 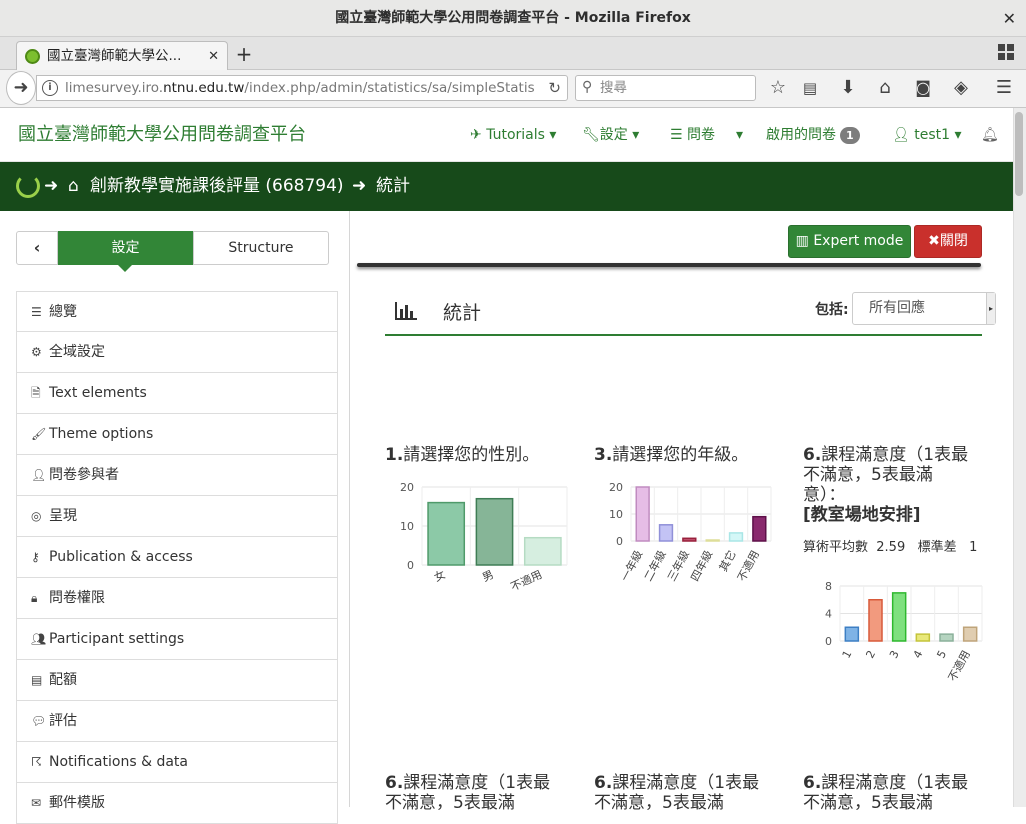 What do you see at coordinates (462, 313) in the screenshot?
I see `statistics-title: 統計` at bounding box center [462, 313].